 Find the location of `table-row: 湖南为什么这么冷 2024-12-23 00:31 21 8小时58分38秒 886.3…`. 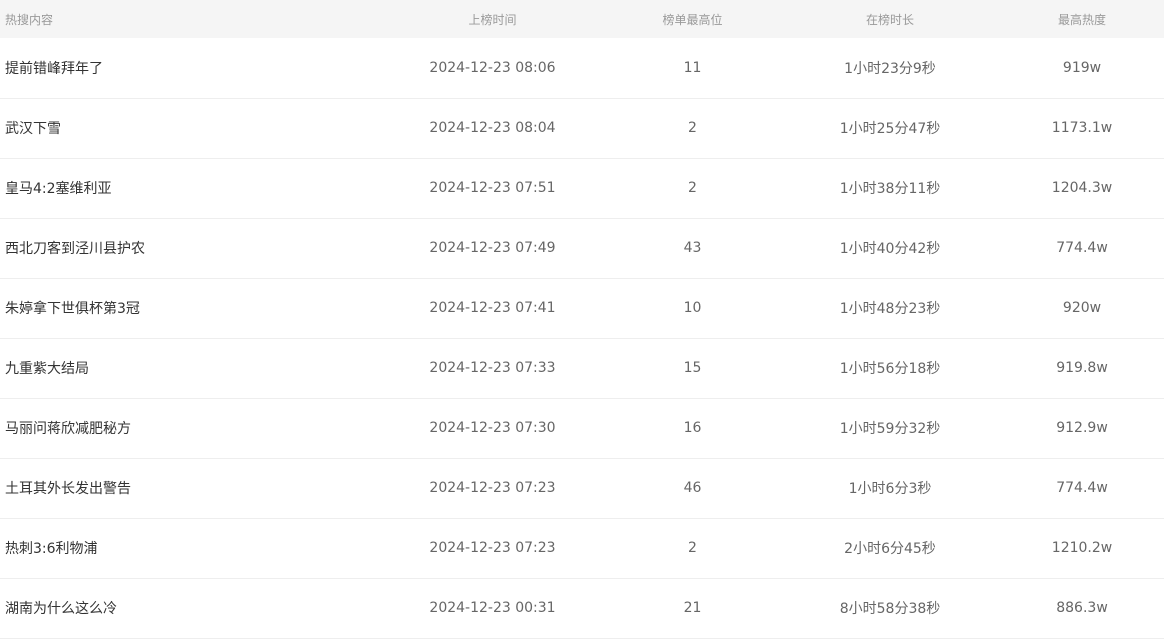

table-row: 湖南为什么这么冷 2024-12-23 00:31 21 8小时58分38秒 886.3… is located at coordinates (582, 608).